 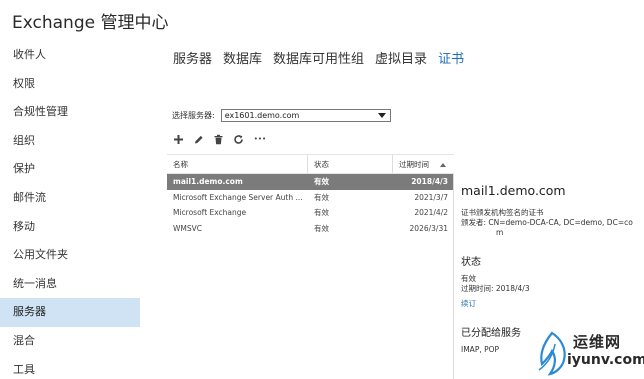 What do you see at coordinates (597, 342) in the screenshot?
I see `watermark-name: 运维网` at bounding box center [597, 342].